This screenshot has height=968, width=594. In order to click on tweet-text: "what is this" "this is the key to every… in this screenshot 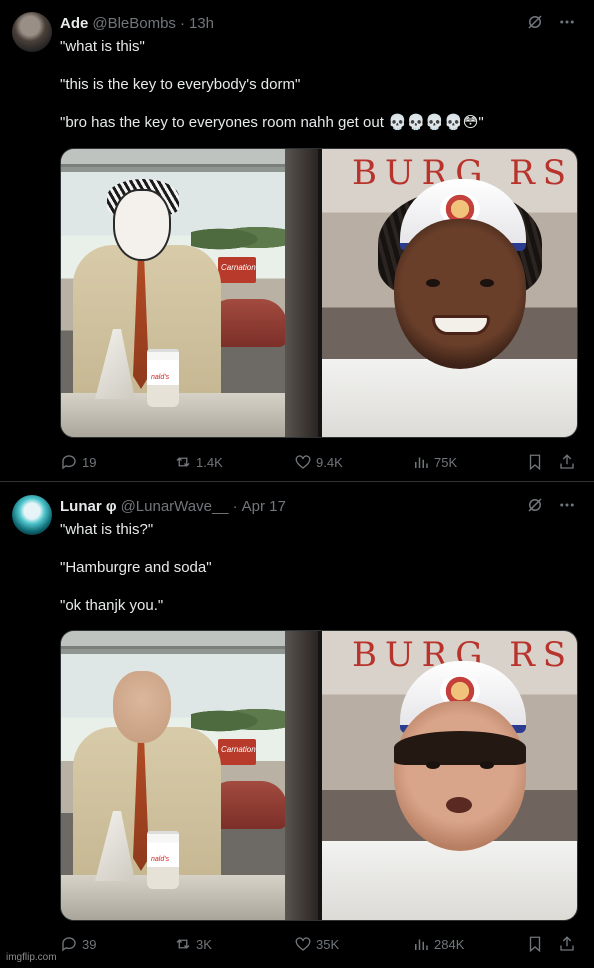, I will do `click(317, 94)`.